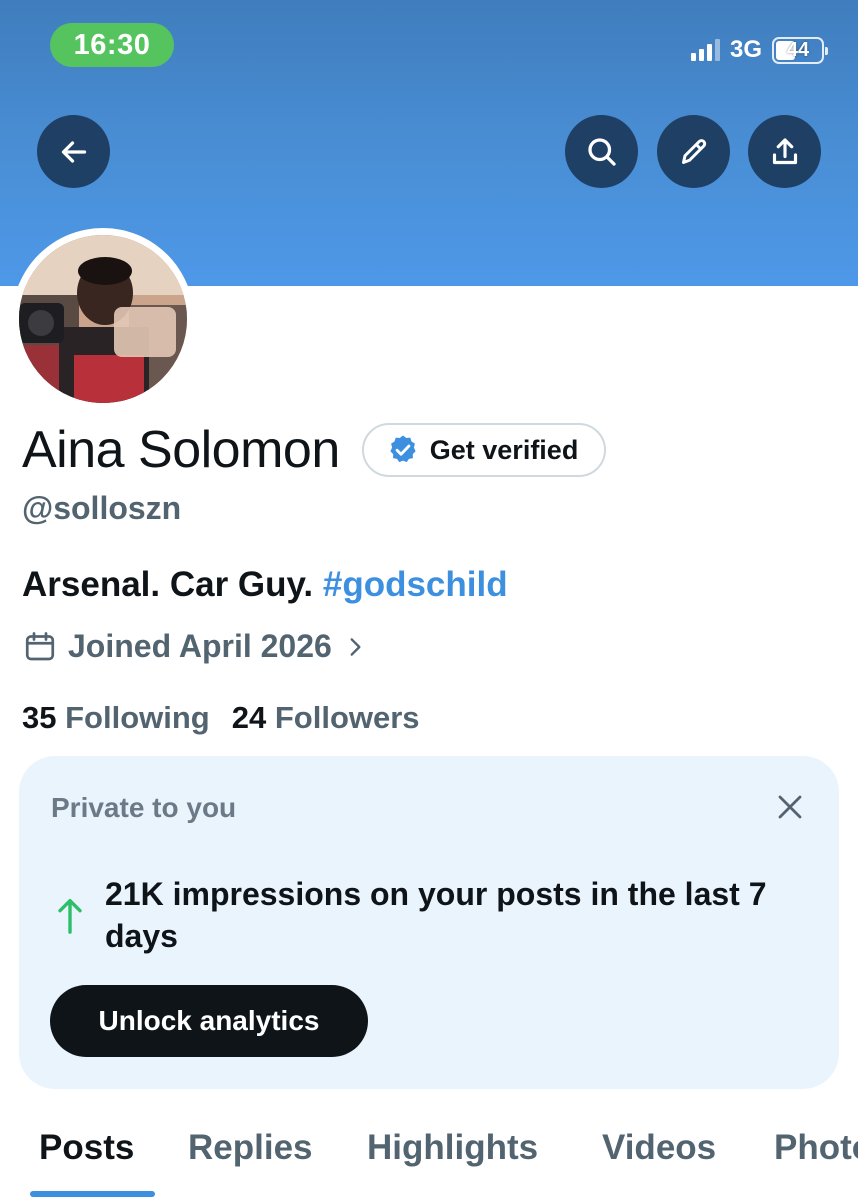 Image resolution: width=858 pixels, height=1200 pixels. What do you see at coordinates (221, 718) in the screenshot?
I see `follow-stats: 35 Following 24 Followers` at bounding box center [221, 718].